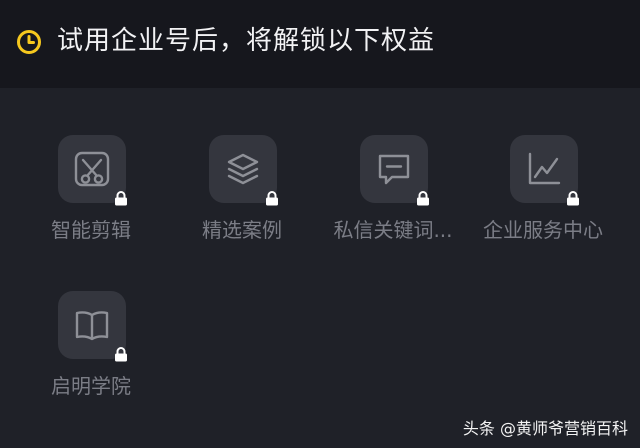 The width and height of the screenshot is (640, 448). I want to click on chart-icon, so click(544, 168).